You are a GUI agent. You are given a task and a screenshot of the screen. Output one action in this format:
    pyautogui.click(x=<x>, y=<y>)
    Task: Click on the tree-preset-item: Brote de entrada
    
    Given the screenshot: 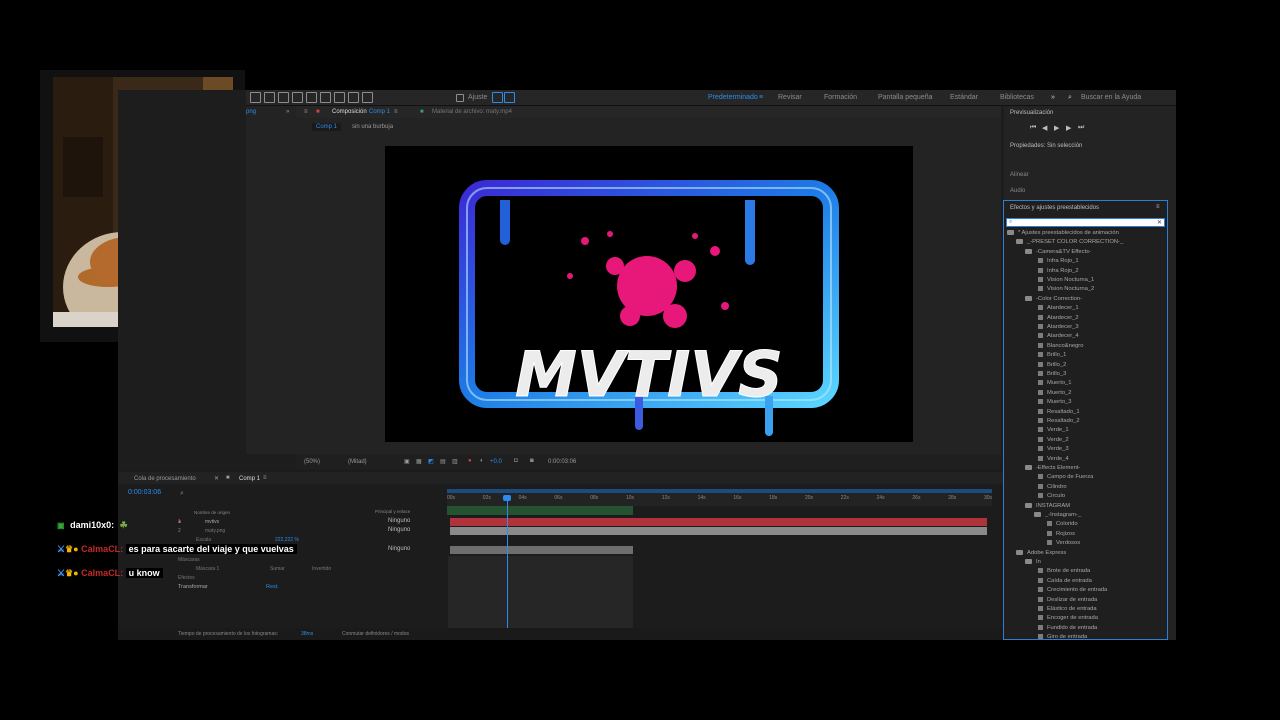 What is the action you would take?
    pyautogui.click(x=1064, y=571)
    